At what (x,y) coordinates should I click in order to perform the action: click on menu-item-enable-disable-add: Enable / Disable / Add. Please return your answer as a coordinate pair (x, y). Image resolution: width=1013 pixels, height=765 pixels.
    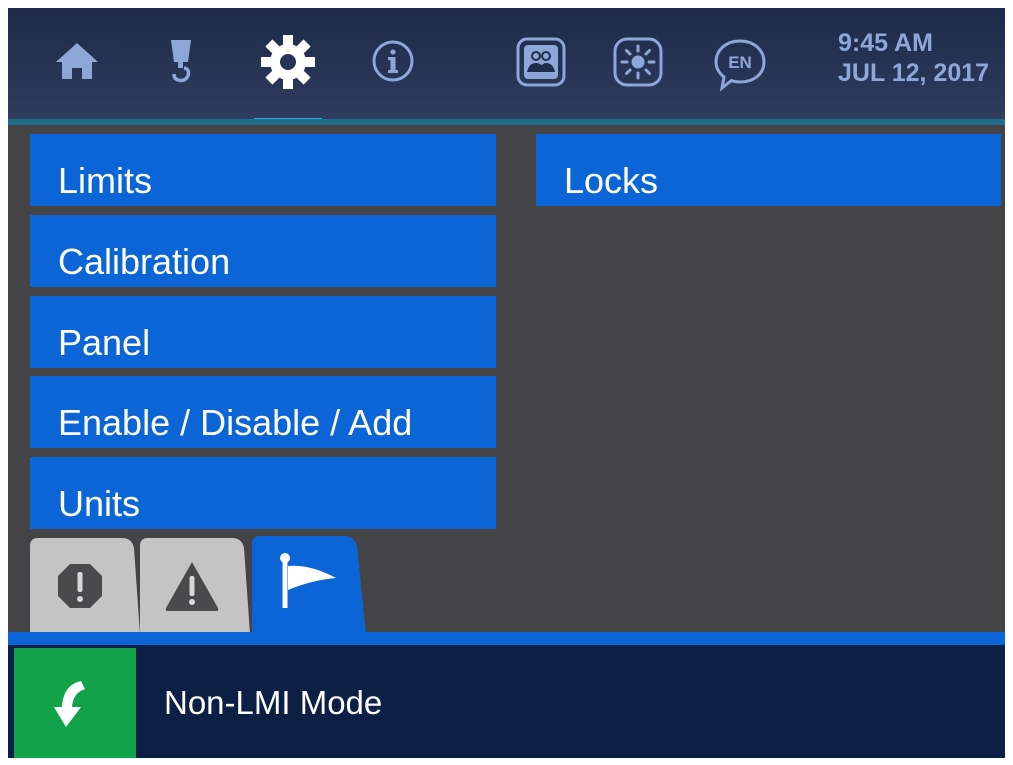
    Looking at the image, I should click on (263, 412).